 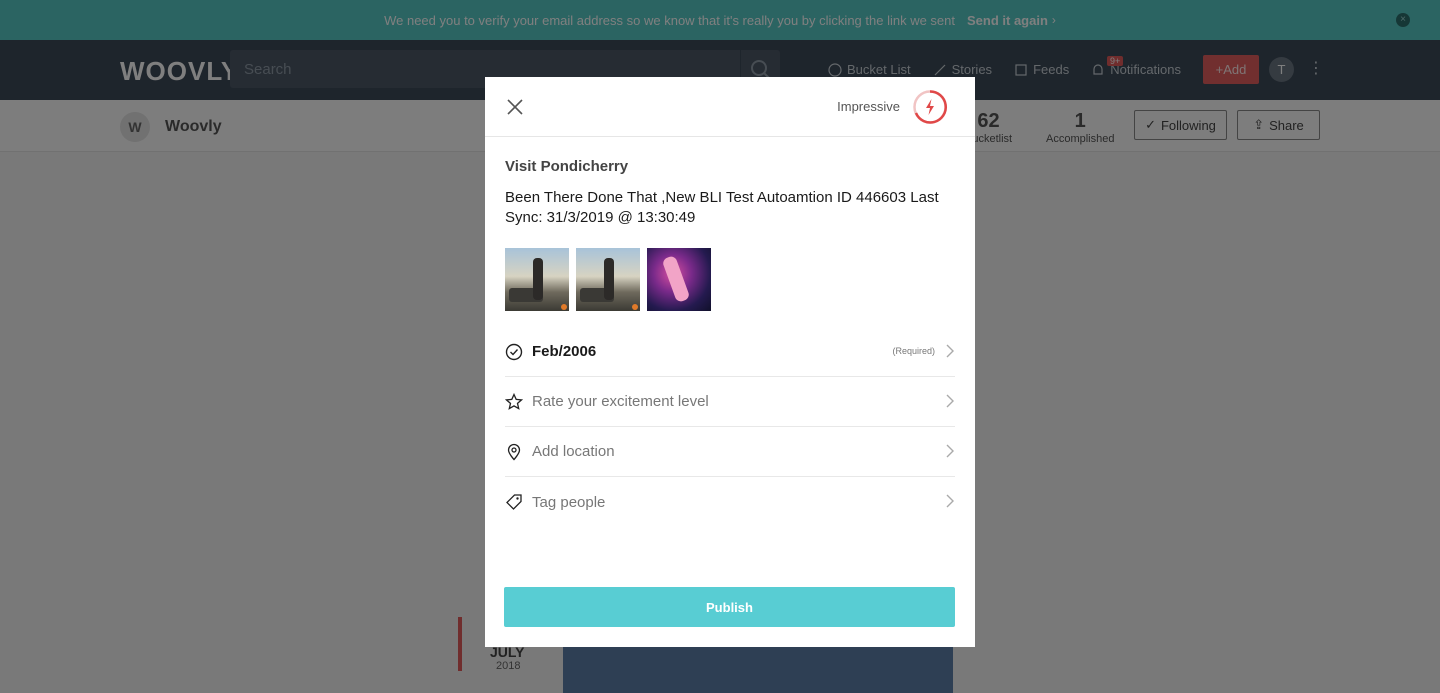 What do you see at coordinates (573, 451) in the screenshot?
I see `location-label: Add location` at bounding box center [573, 451].